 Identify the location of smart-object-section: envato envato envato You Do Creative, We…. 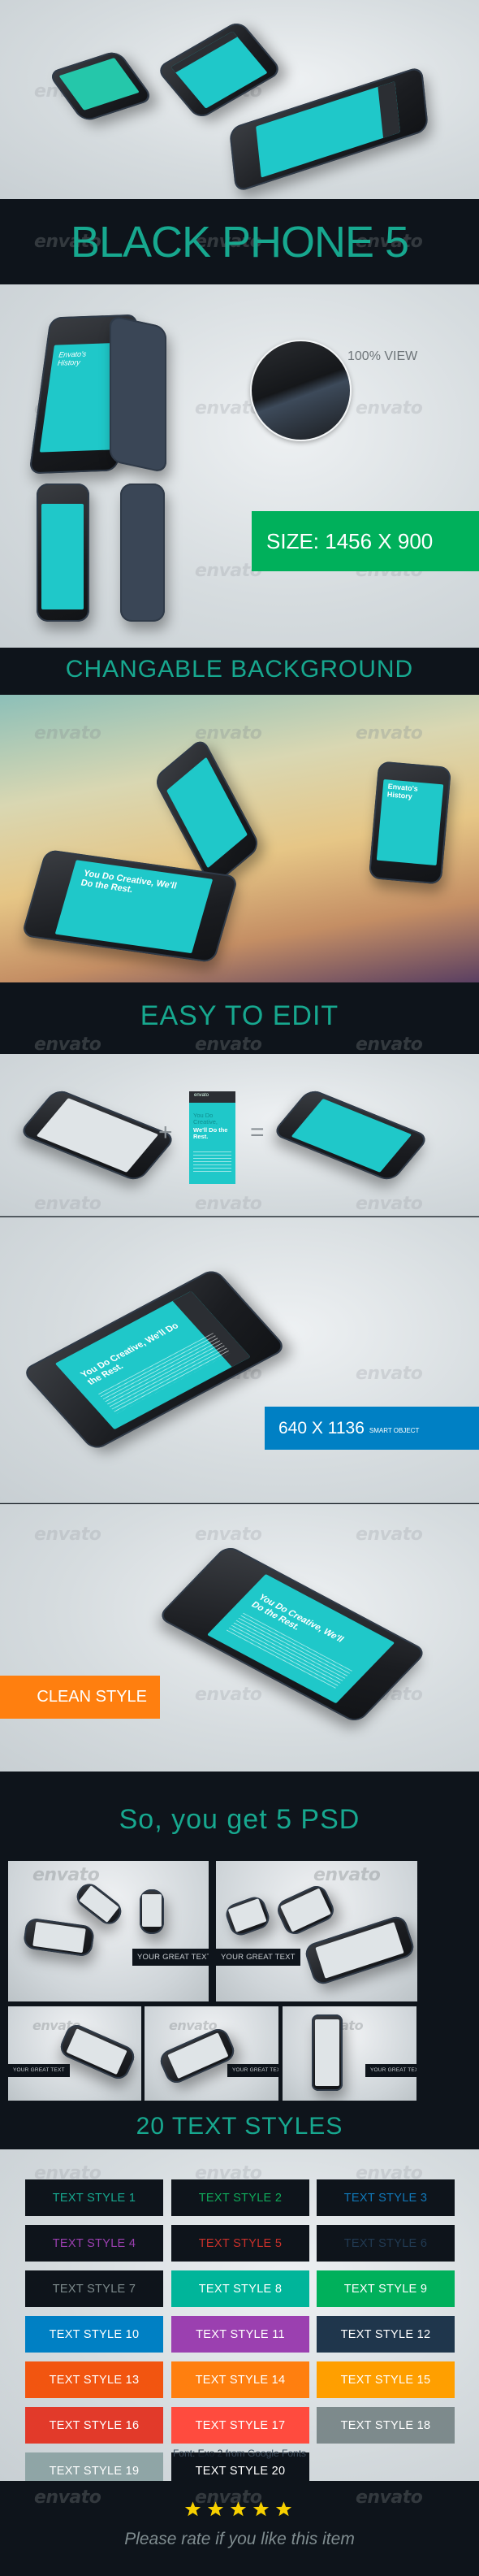
(239, 1360).